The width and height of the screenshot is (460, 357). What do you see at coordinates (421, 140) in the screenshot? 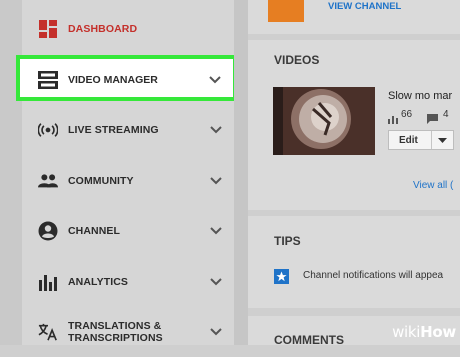
I see `edit-button-group: Edit` at bounding box center [421, 140].